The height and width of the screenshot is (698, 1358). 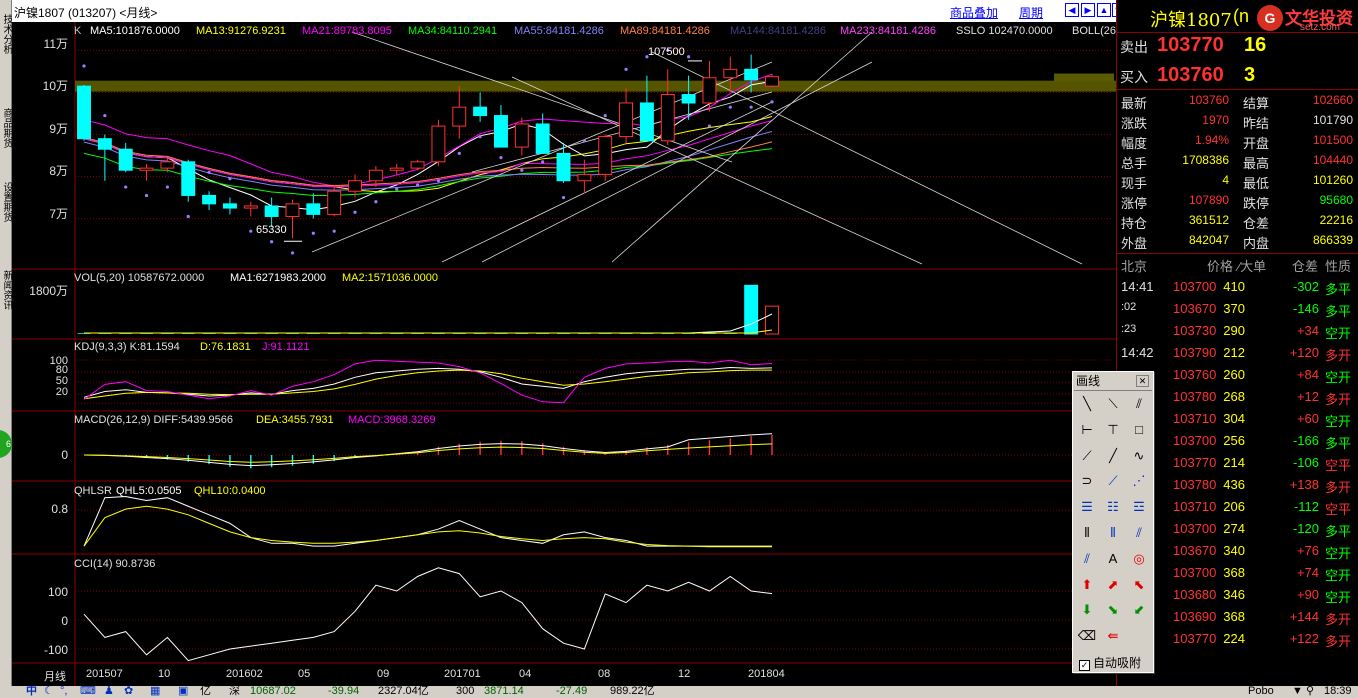 I want to click on tick-volume: 274, so click(x=1234, y=528).